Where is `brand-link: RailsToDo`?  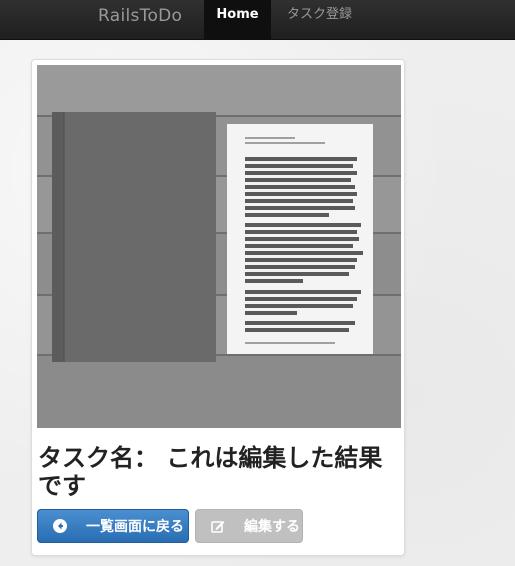 brand-link: RailsToDo is located at coordinates (140, 16).